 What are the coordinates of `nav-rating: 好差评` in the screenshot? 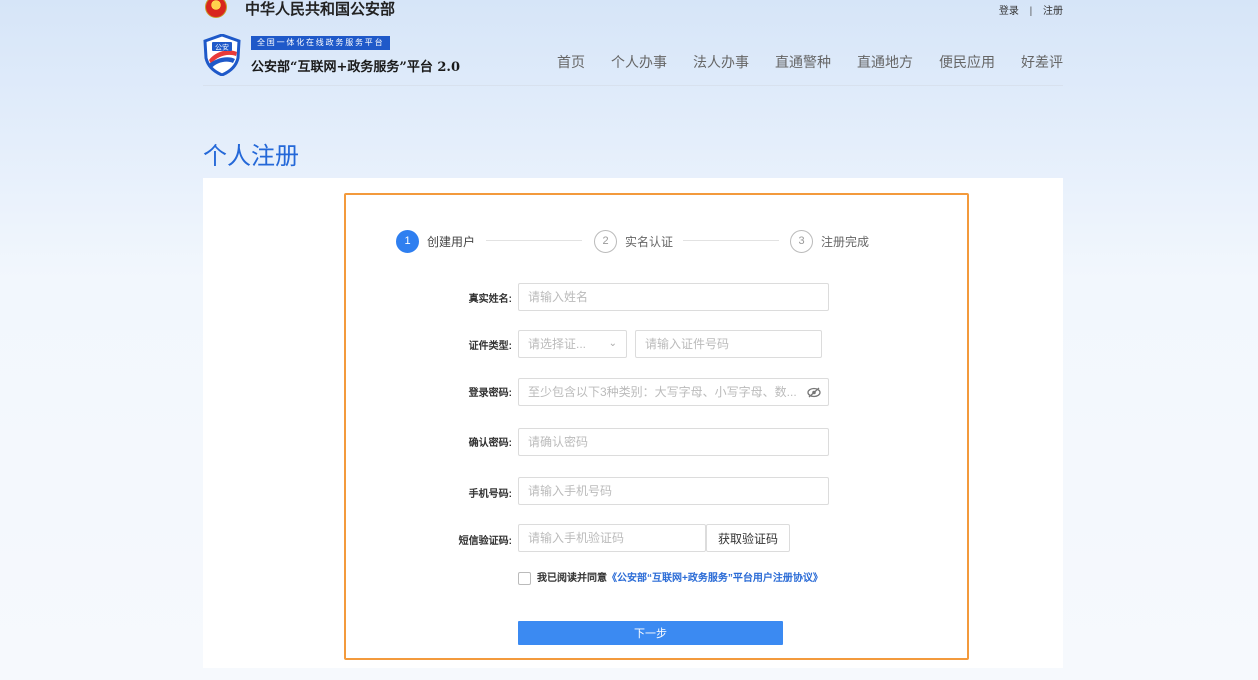 It's located at (1042, 62).